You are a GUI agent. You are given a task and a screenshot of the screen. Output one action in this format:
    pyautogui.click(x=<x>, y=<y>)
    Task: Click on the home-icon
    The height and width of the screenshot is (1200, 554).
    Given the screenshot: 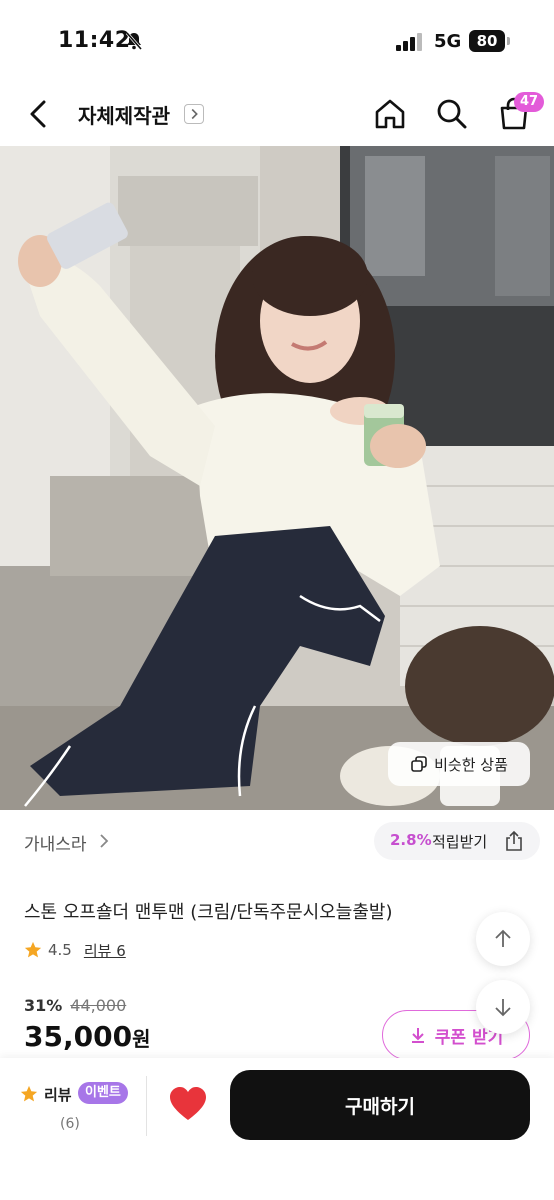 What is the action you would take?
    pyautogui.click(x=390, y=114)
    